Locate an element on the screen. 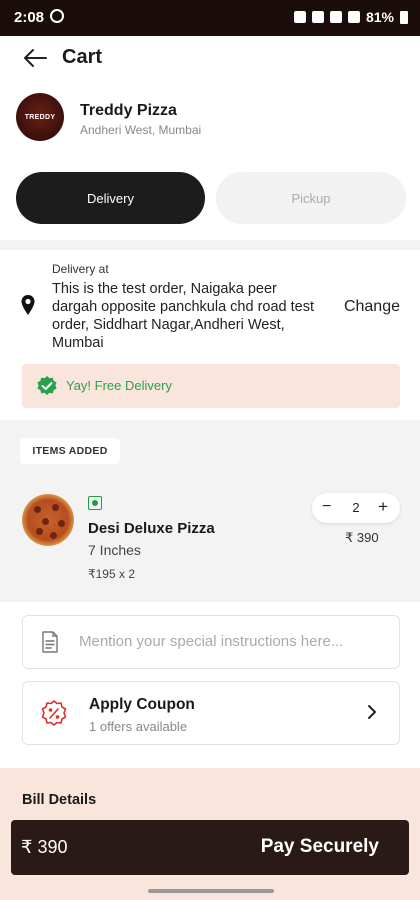 The image size is (420, 900). notification-icon is located at coordinates (57, 16).